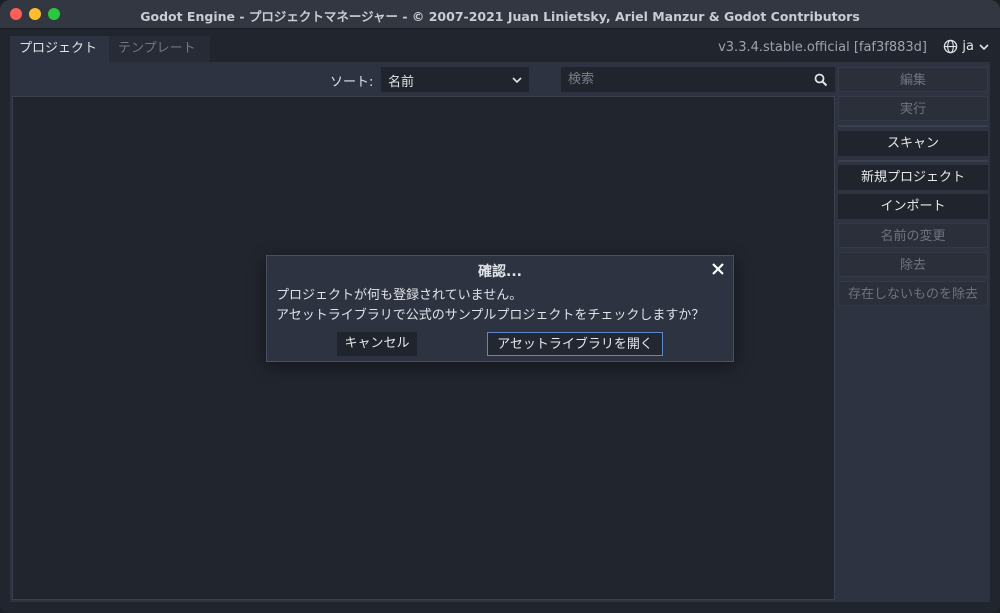  Describe the element at coordinates (913, 143) in the screenshot. I see `scan-button: スキャン` at that location.